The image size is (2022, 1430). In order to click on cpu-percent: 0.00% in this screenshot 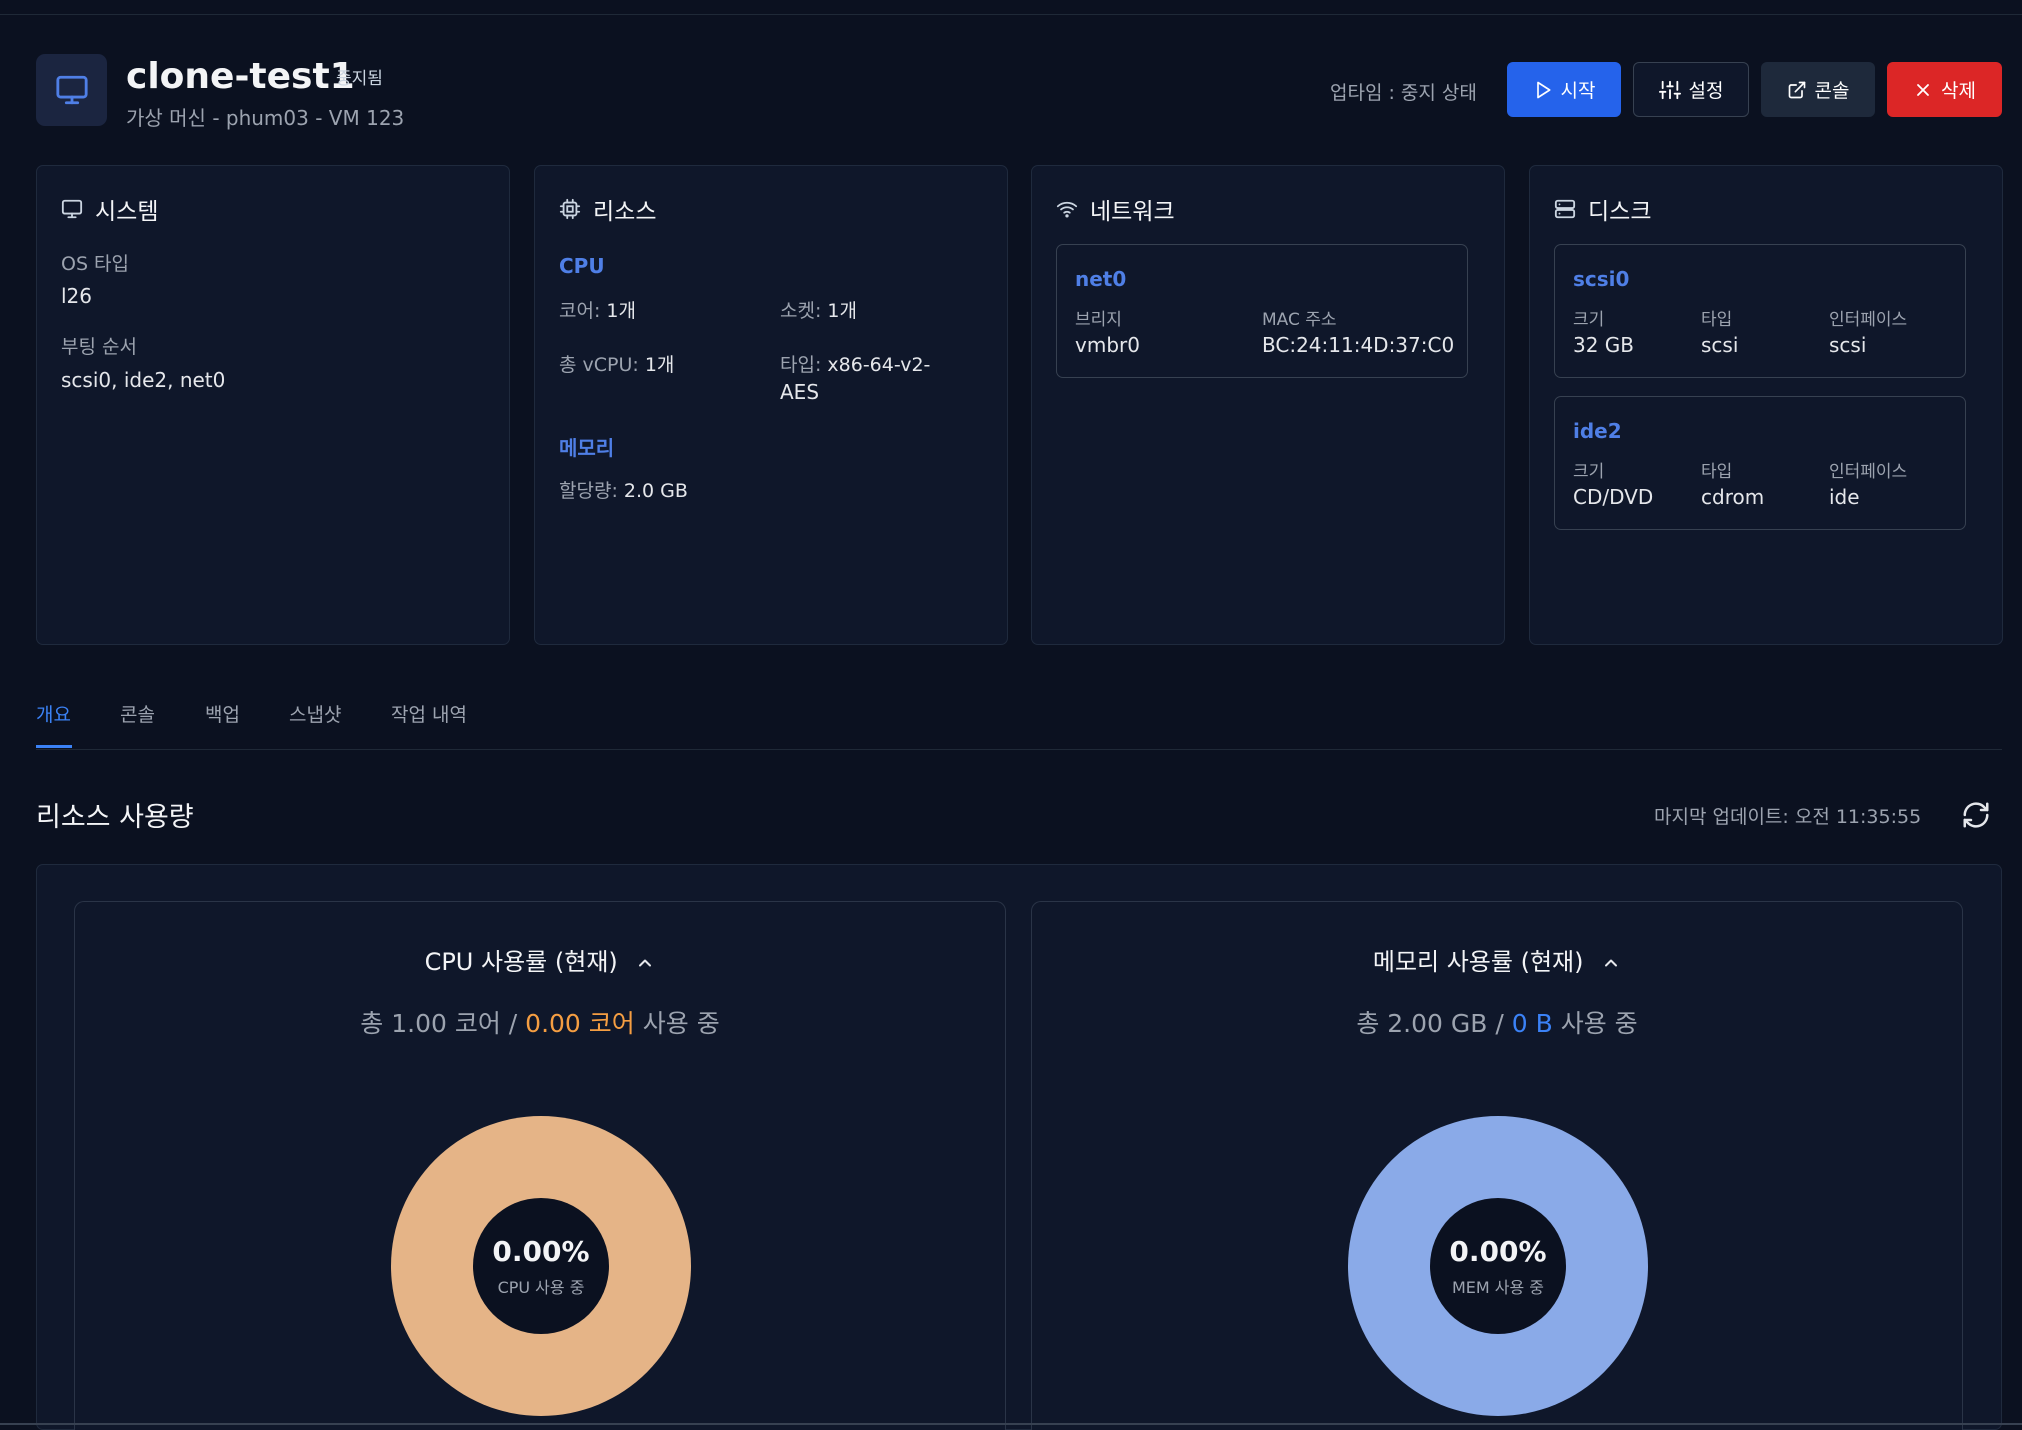, I will do `click(541, 1251)`.